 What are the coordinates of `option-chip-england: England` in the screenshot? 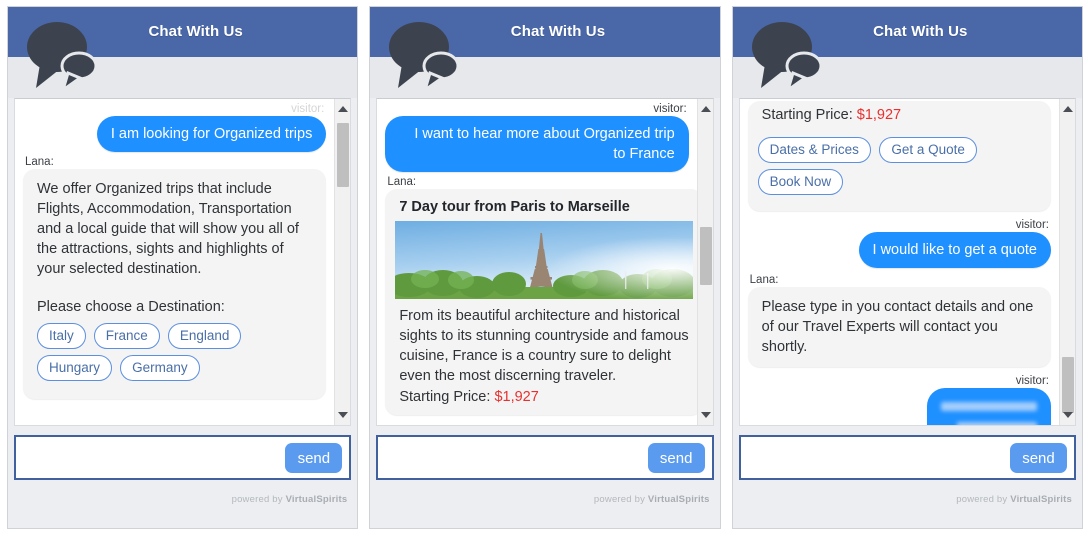 It's located at (204, 336).